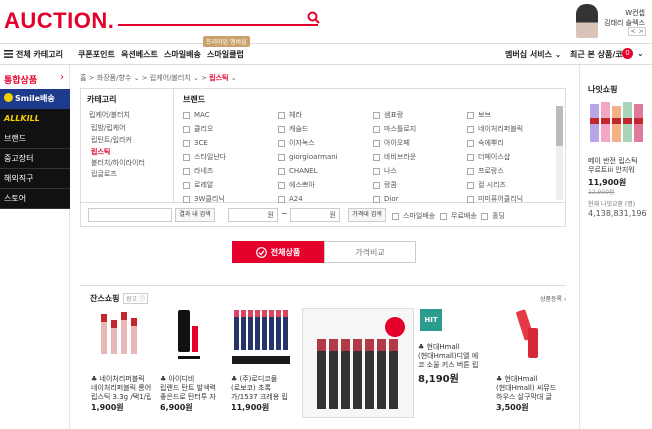  What do you see at coordinates (495, 157) in the screenshot?
I see `brand-checkbox: 더페이스샵` at bounding box center [495, 157].